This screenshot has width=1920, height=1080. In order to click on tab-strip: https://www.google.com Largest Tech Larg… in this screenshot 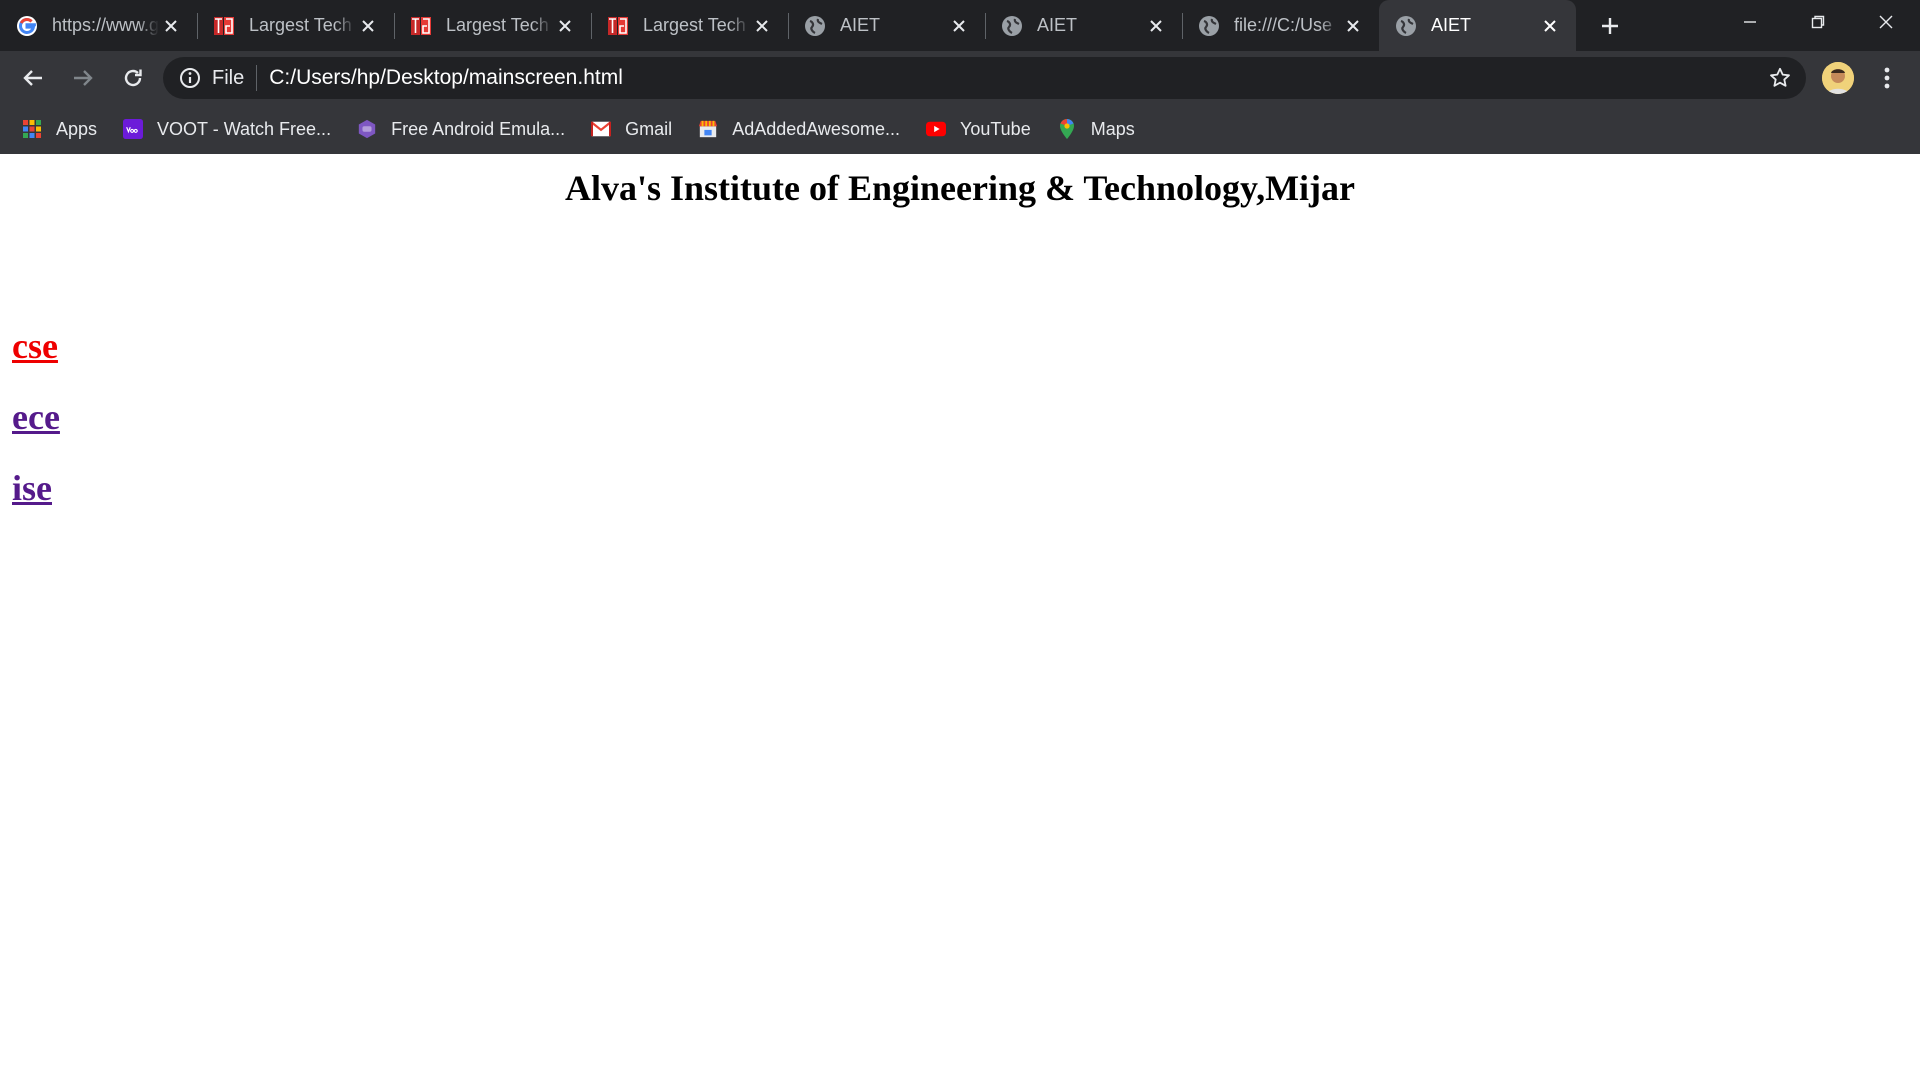, I will do `click(960, 25)`.